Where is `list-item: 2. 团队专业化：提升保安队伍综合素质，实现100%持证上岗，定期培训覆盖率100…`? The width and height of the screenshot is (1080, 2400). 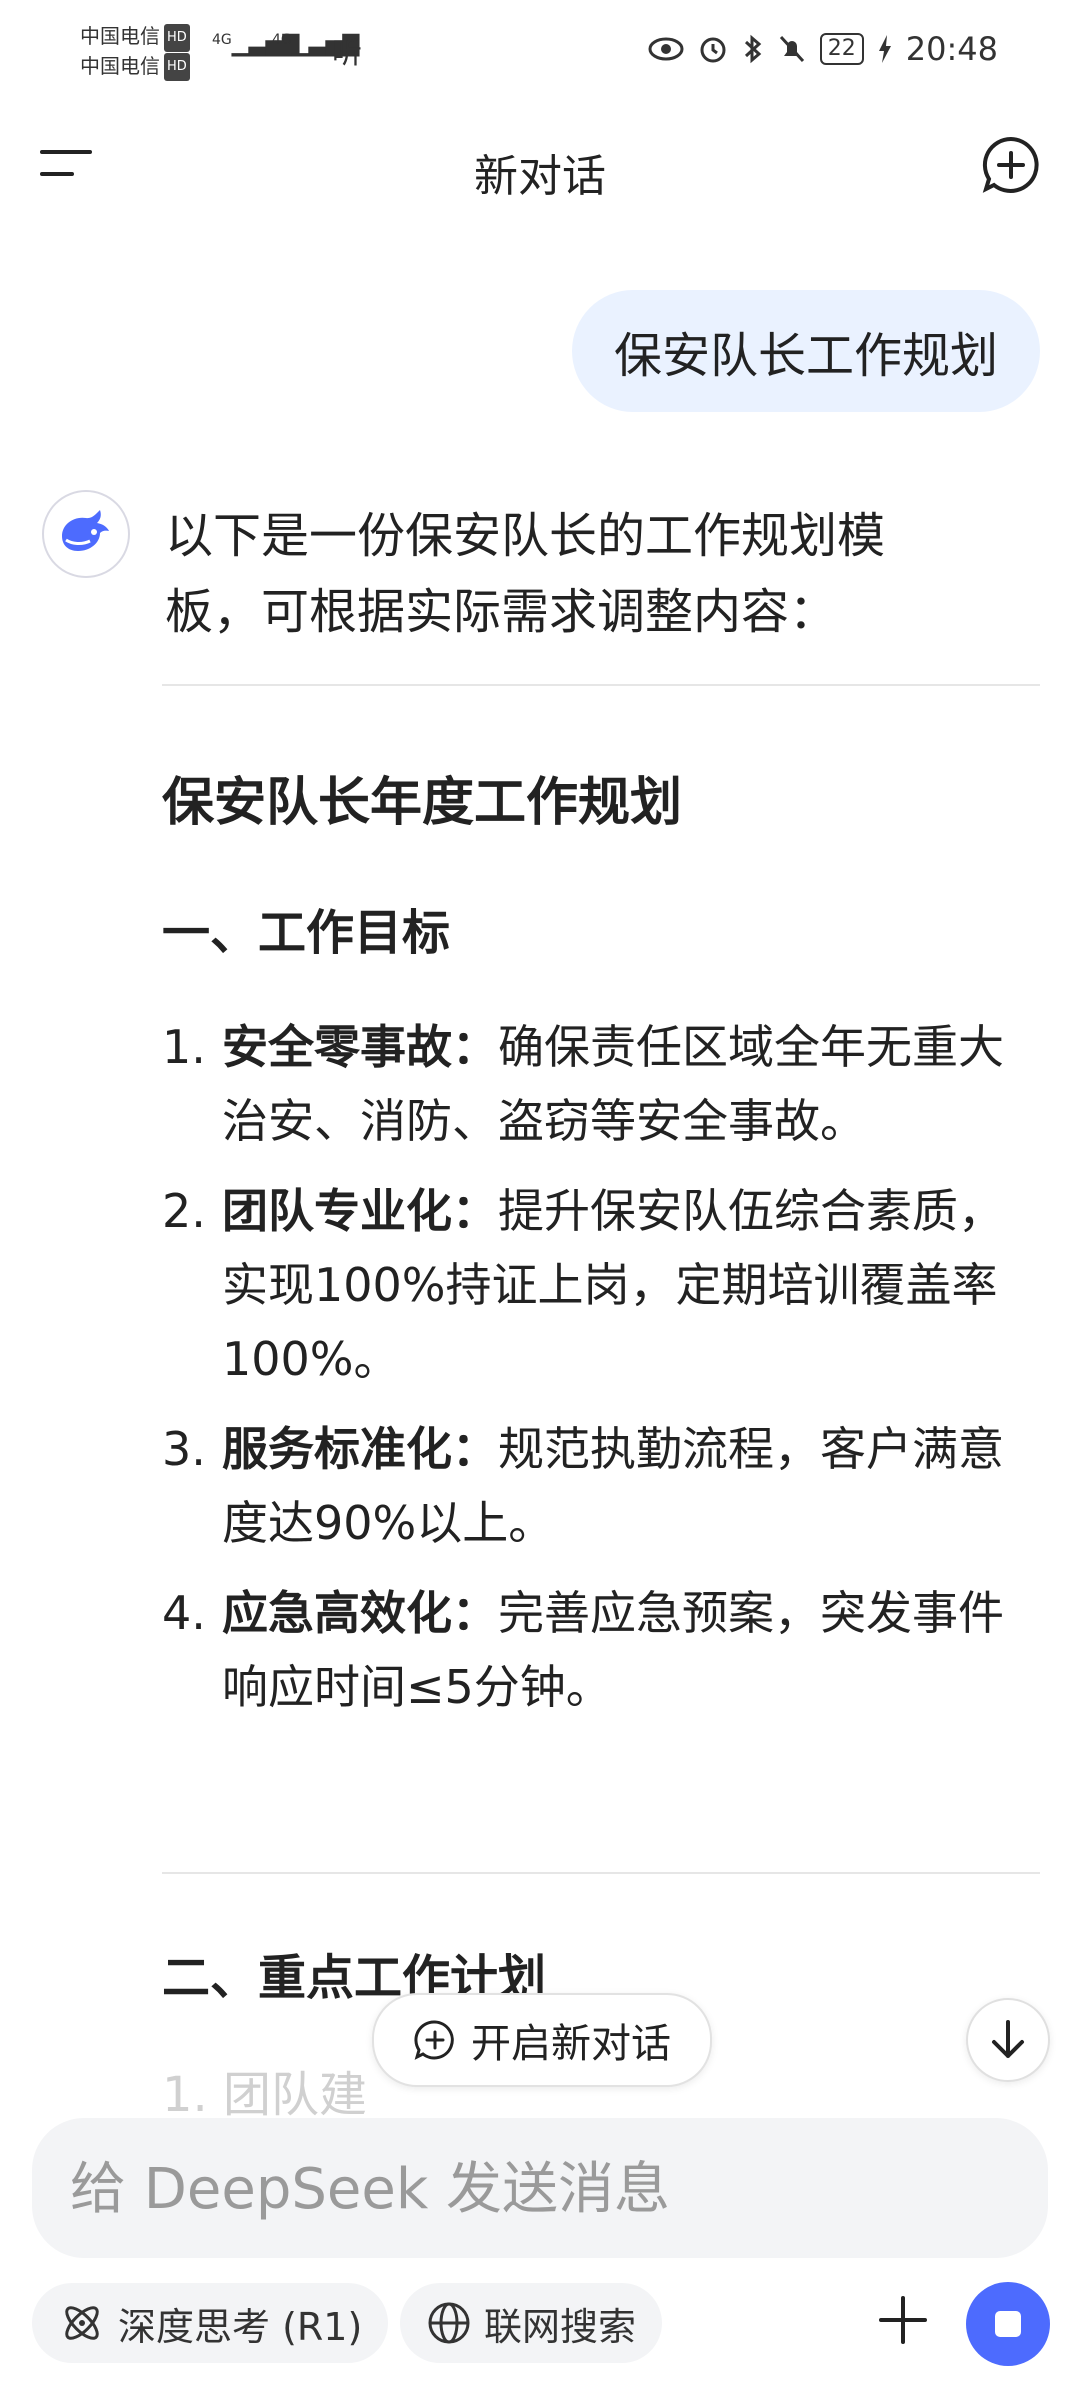
list-item: 2. 团队专业化：提升保安队伍综合素质，实现100%持证上岗，定期培训覆盖率100… is located at coordinates (602, 1285).